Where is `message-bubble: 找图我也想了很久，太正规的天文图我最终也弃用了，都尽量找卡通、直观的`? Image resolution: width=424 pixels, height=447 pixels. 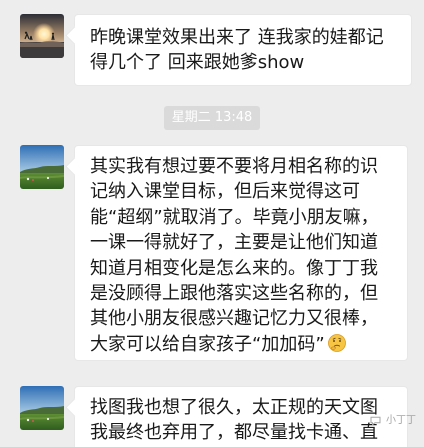
message-bubble: 找图我也想了很久，太正规的天文图我最终也弃用了，都尽量找卡通、直观的 is located at coordinates (241, 416).